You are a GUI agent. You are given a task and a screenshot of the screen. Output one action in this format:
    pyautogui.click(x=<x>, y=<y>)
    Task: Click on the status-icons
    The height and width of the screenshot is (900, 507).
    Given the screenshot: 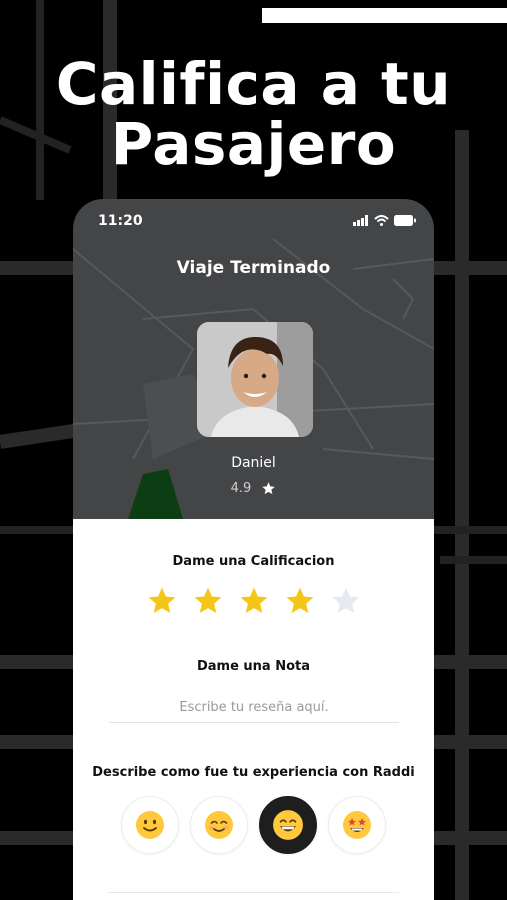 What is the action you would take?
    pyautogui.click(x=384, y=220)
    